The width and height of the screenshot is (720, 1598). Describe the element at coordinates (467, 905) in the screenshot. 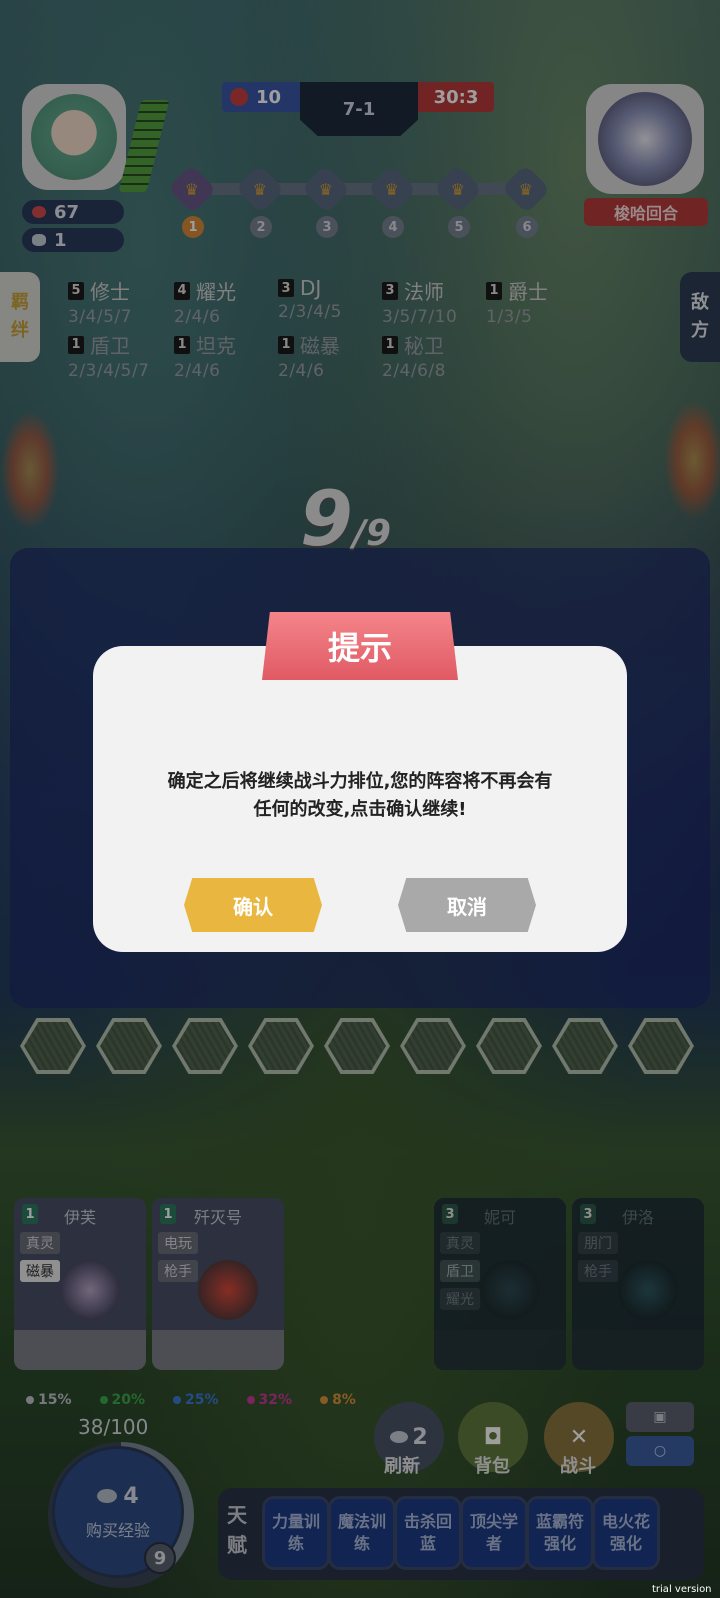

I see `cancel-button: 取消` at that location.